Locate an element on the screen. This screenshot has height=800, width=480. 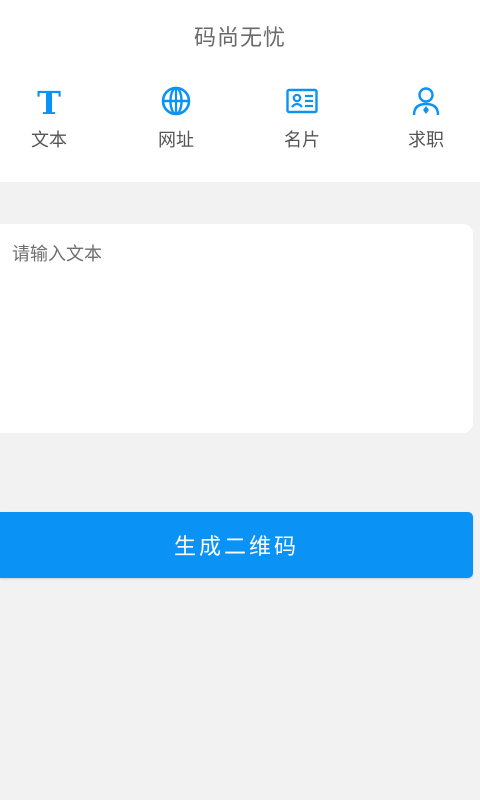
globe-icon is located at coordinates (176, 101).